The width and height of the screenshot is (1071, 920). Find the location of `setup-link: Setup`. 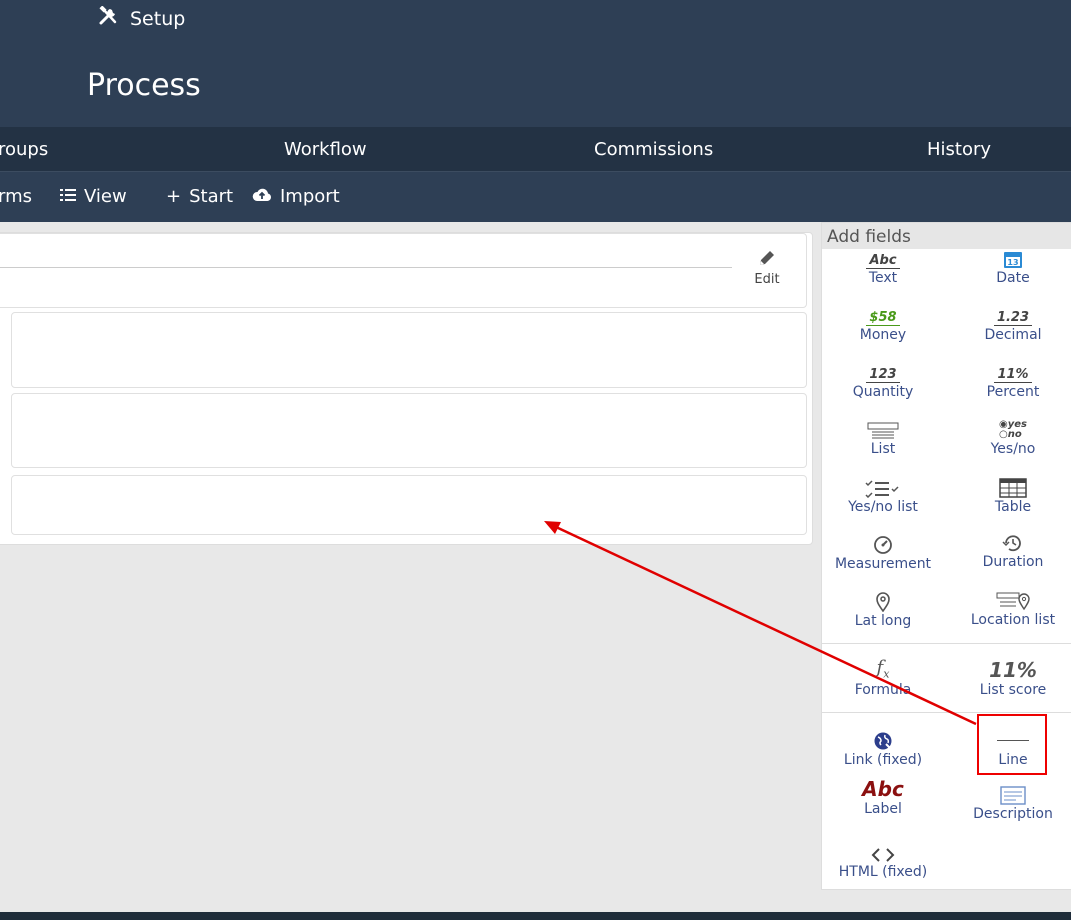

setup-link: Setup is located at coordinates (142, 18).